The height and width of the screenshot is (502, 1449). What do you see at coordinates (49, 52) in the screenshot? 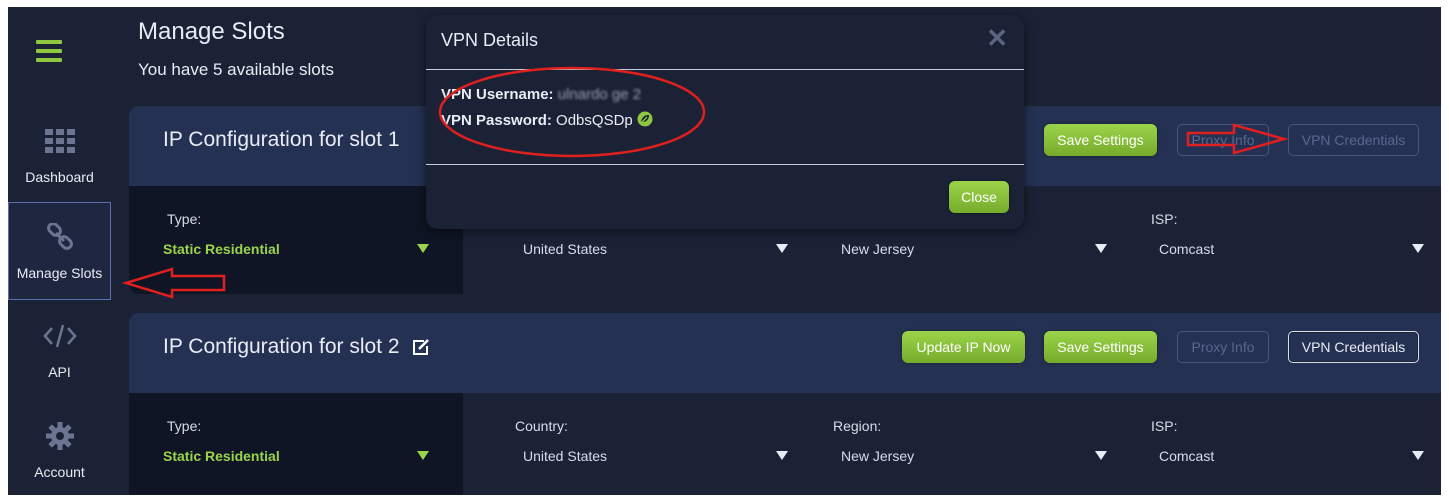
I see `hamburger-menu-icon` at bounding box center [49, 52].